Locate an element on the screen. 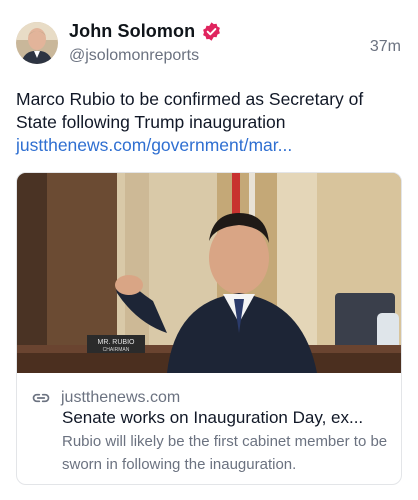  author-handle: @jsolomonreports is located at coordinates (134, 56).